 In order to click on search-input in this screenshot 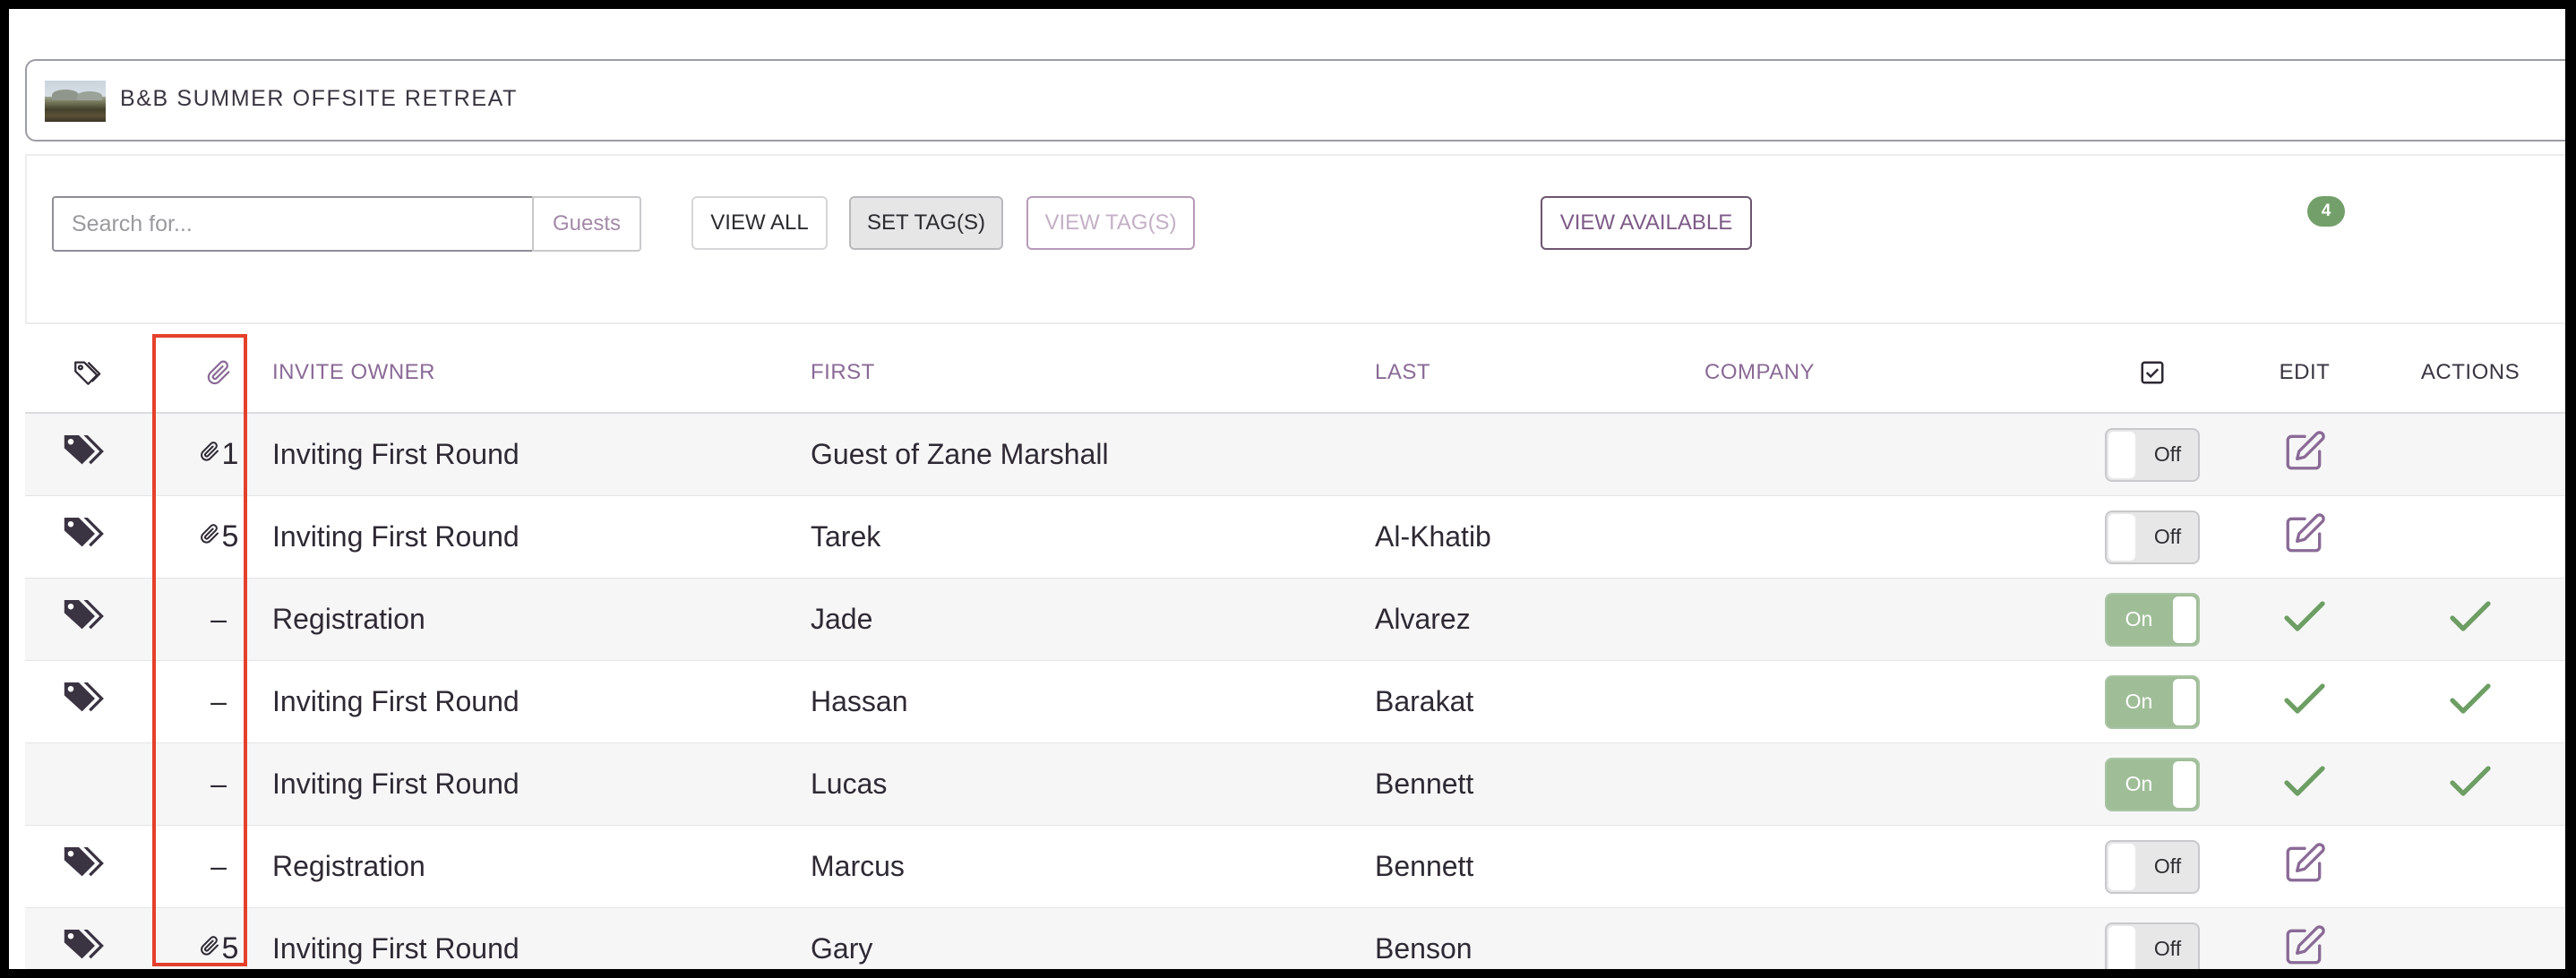, I will do `click(292, 224)`.